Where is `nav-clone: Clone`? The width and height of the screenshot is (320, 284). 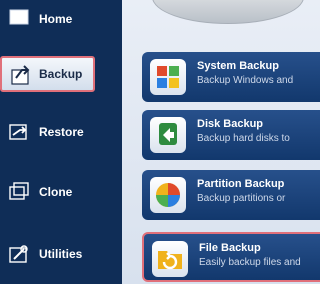
nav-clone: Clone is located at coordinates (61, 192).